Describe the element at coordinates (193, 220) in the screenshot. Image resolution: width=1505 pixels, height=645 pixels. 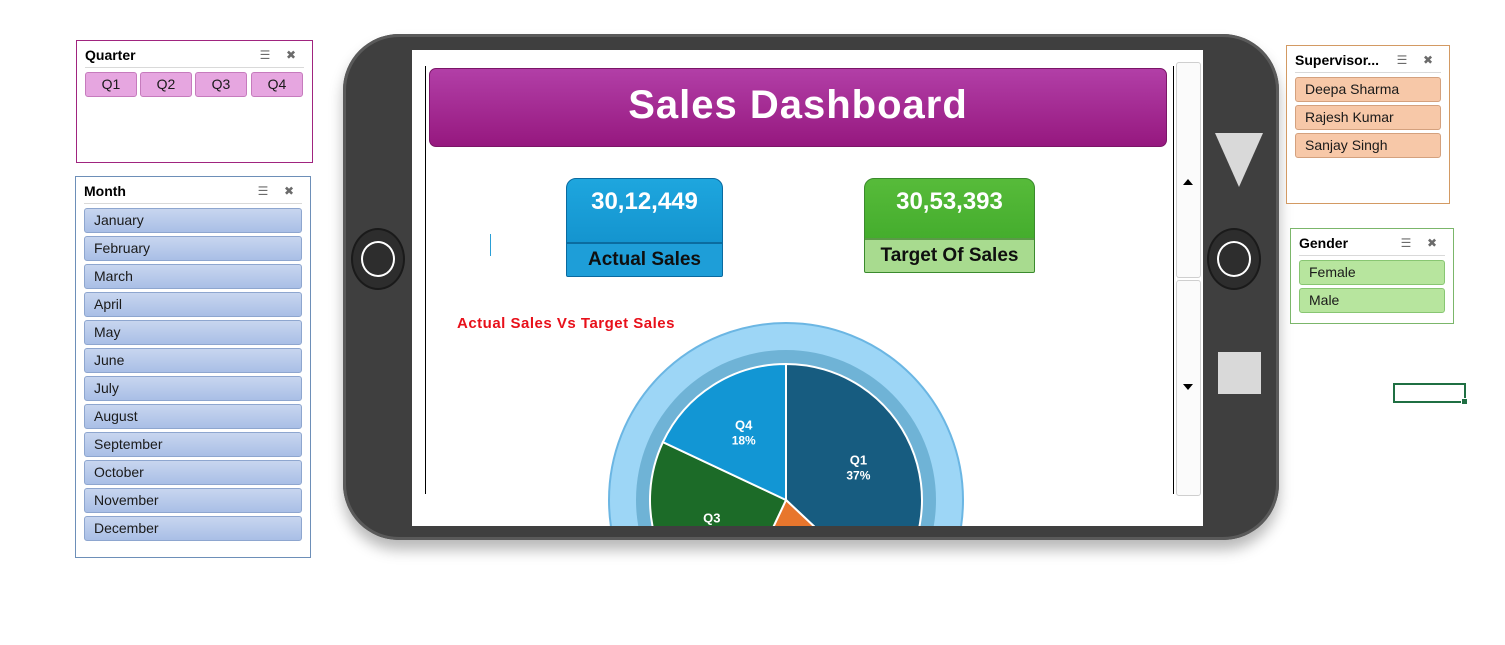
I see `slicer-item-january: January` at that location.